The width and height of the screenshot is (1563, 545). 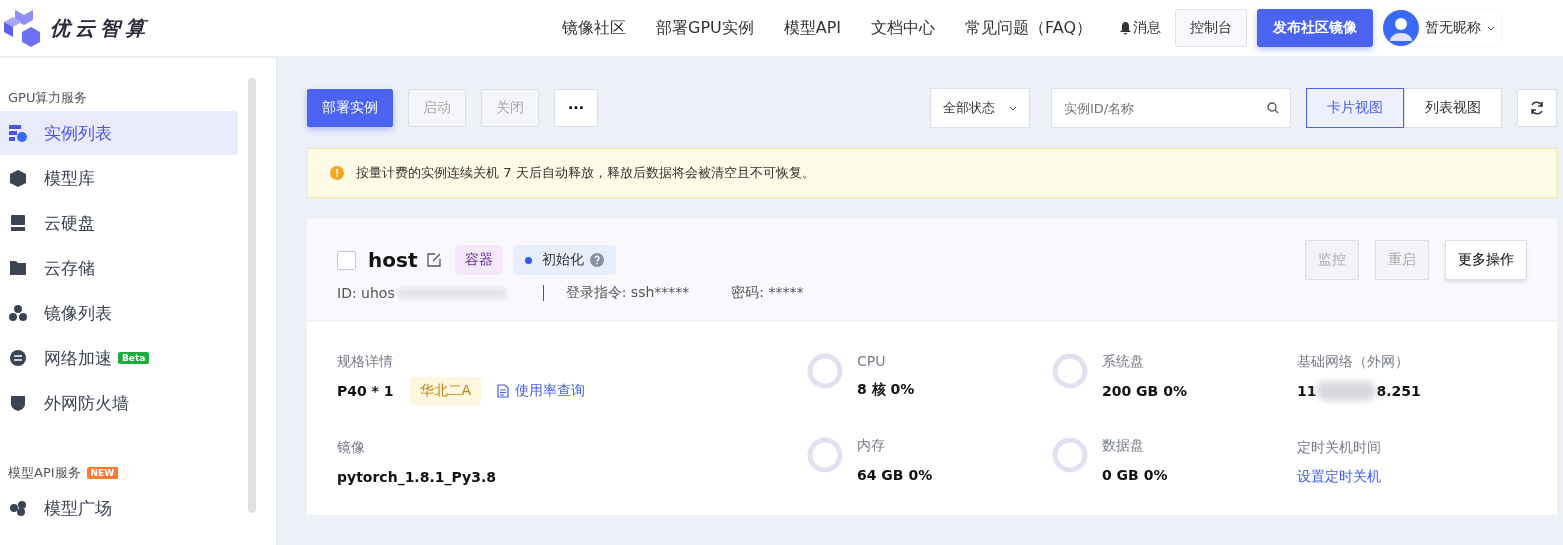 I want to click on cube-icon, so click(x=18, y=178).